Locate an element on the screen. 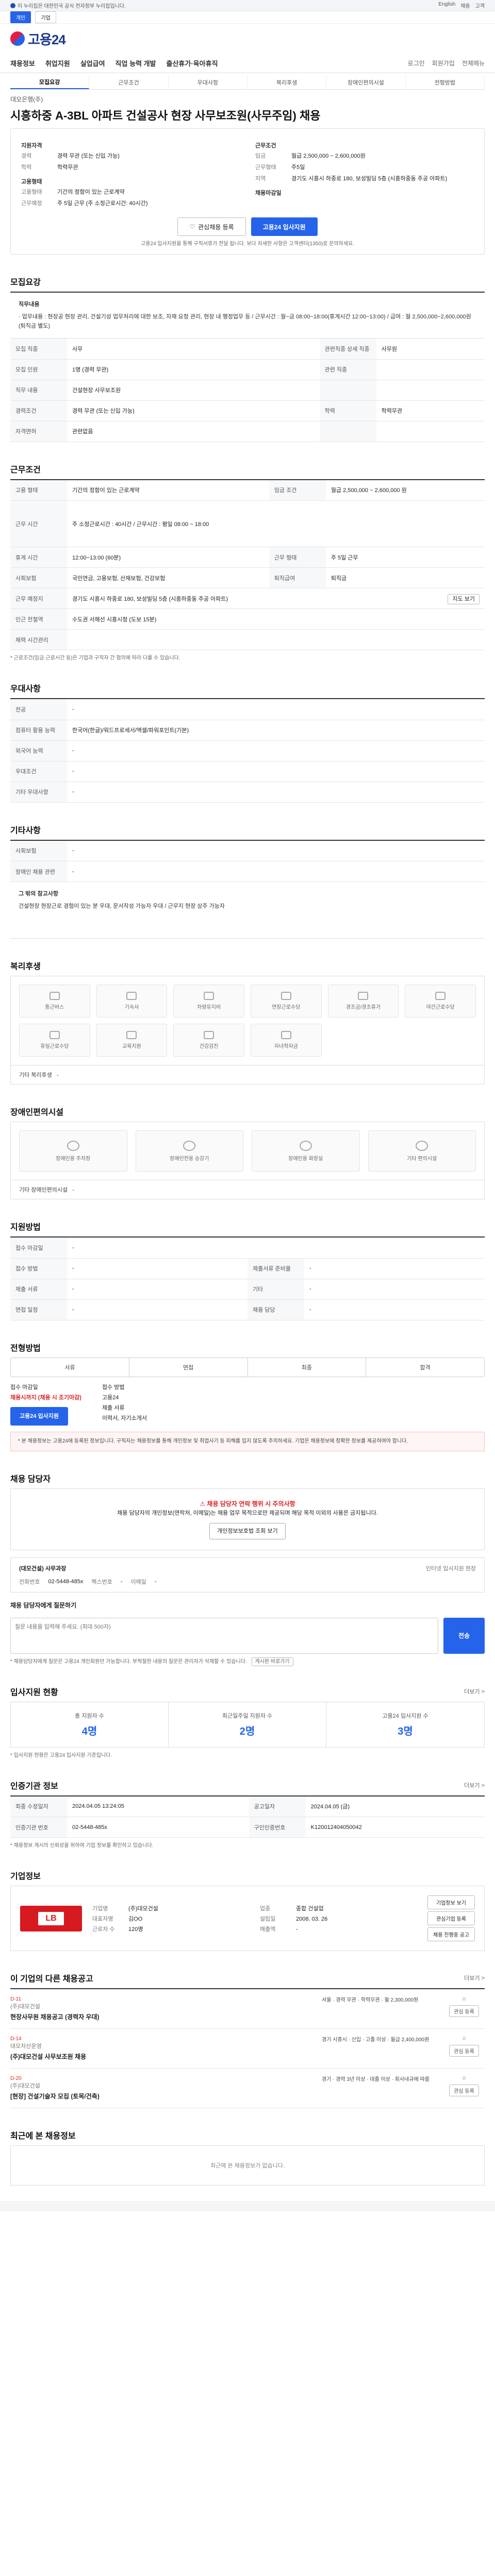  signup-link: 회원가입 is located at coordinates (443, 63).